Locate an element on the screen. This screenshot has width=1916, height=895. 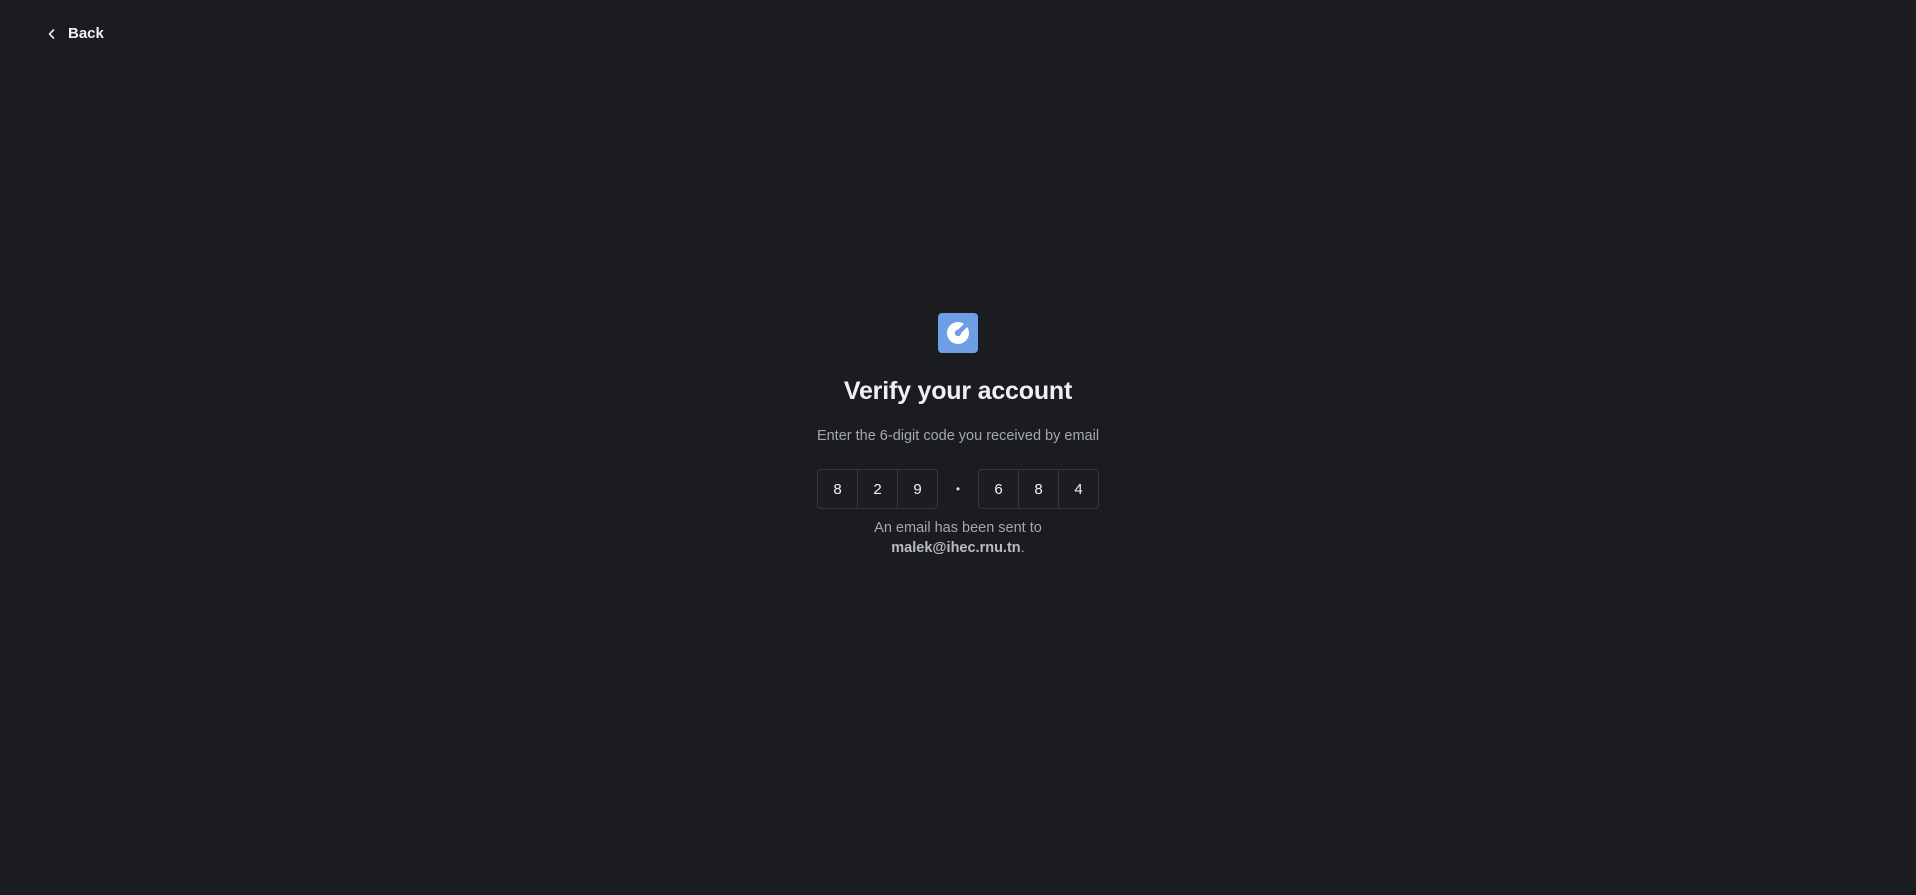
otp-digit-5: 8 is located at coordinates (1039, 489).